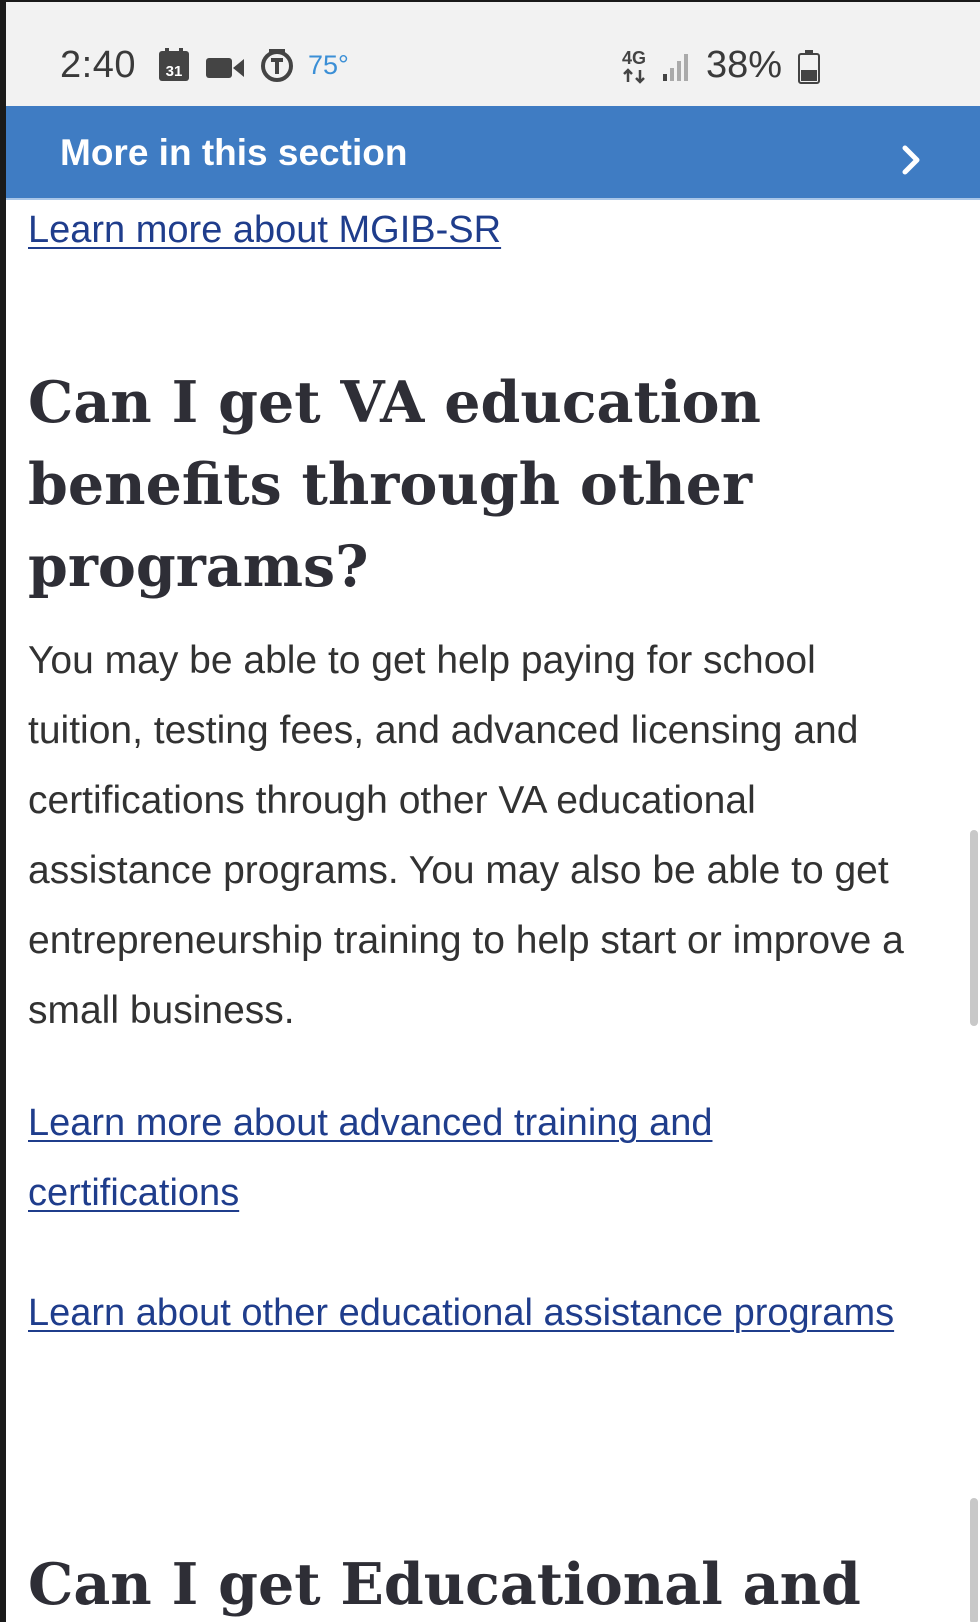 This screenshot has width=980, height=1622. Describe the element at coordinates (974, 1560) in the screenshot. I see `scrollbar-thumb-lower` at that location.